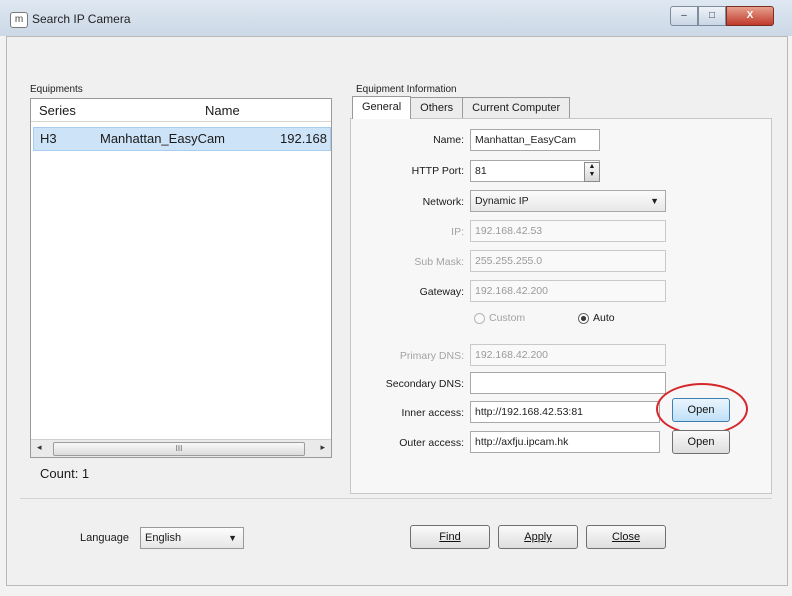  I want to click on outer-access-label: Outer access:, so click(431, 443).